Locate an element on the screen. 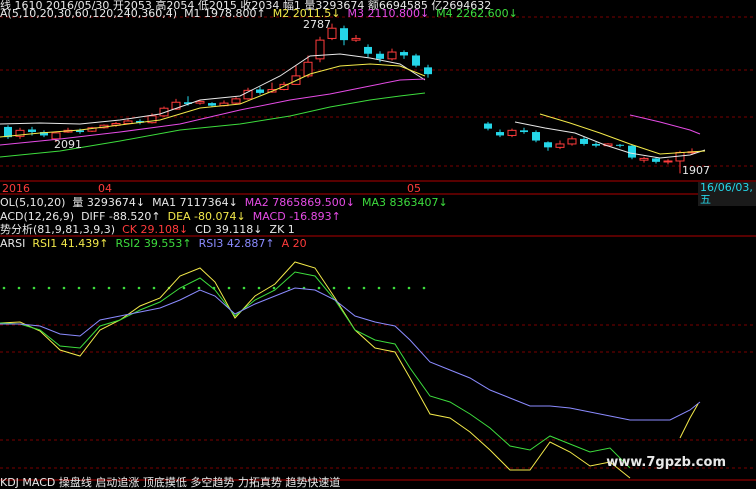 Image resolution: width=756 pixels, height=489 pixels. volume-value: 量 3293674↓ is located at coordinates (109, 202).